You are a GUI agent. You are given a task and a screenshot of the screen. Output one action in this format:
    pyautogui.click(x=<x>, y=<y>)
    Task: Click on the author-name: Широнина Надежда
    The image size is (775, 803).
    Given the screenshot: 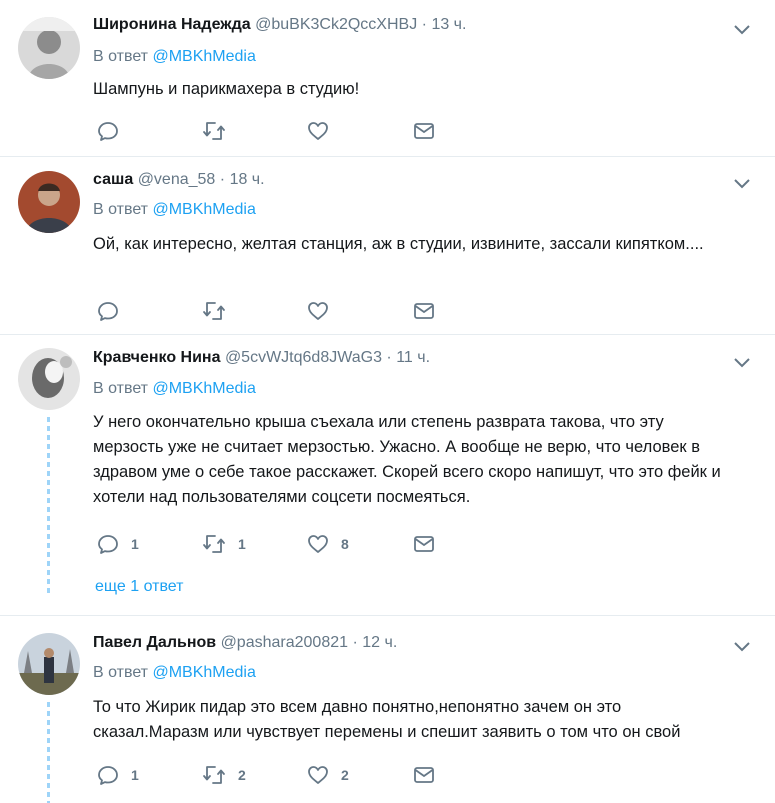 What is the action you would take?
    pyautogui.click(x=172, y=24)
    